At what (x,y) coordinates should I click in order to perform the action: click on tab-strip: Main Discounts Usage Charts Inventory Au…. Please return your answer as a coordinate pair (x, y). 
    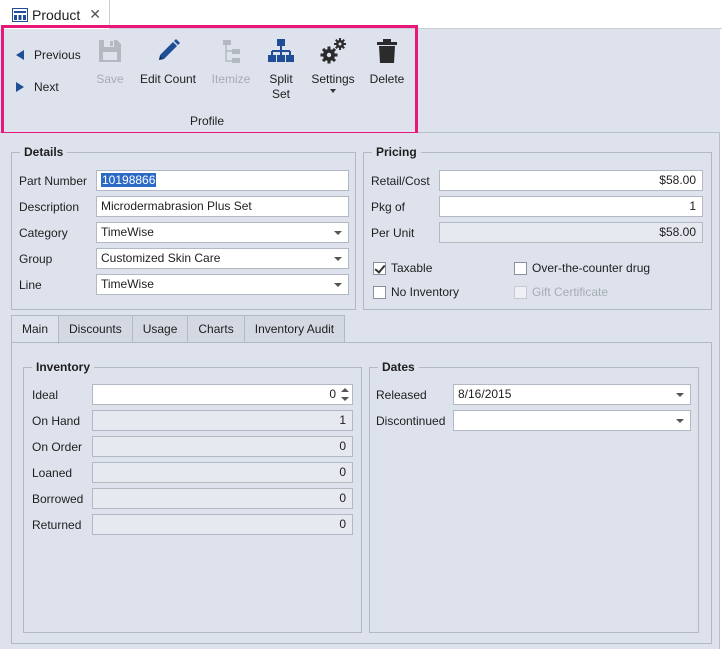
    Looking at the image, I should click on (178, 329).